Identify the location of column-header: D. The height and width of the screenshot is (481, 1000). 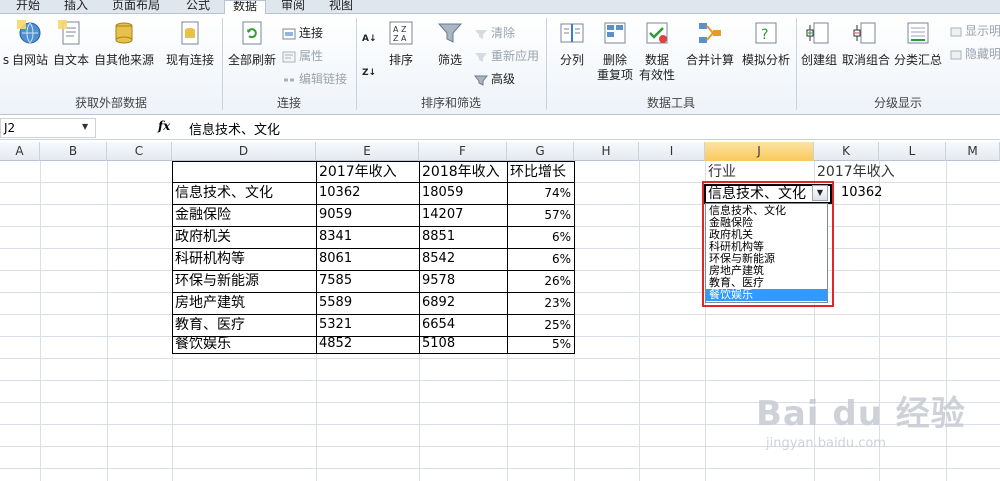
(244, 151).